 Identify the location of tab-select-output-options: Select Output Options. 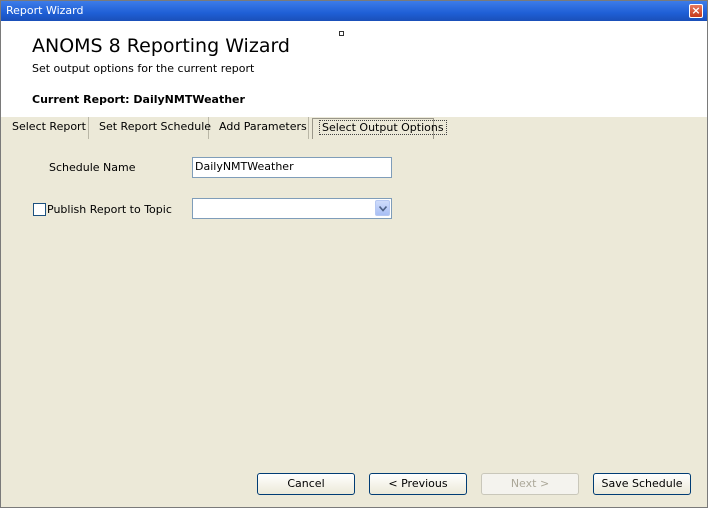
(379, 128).